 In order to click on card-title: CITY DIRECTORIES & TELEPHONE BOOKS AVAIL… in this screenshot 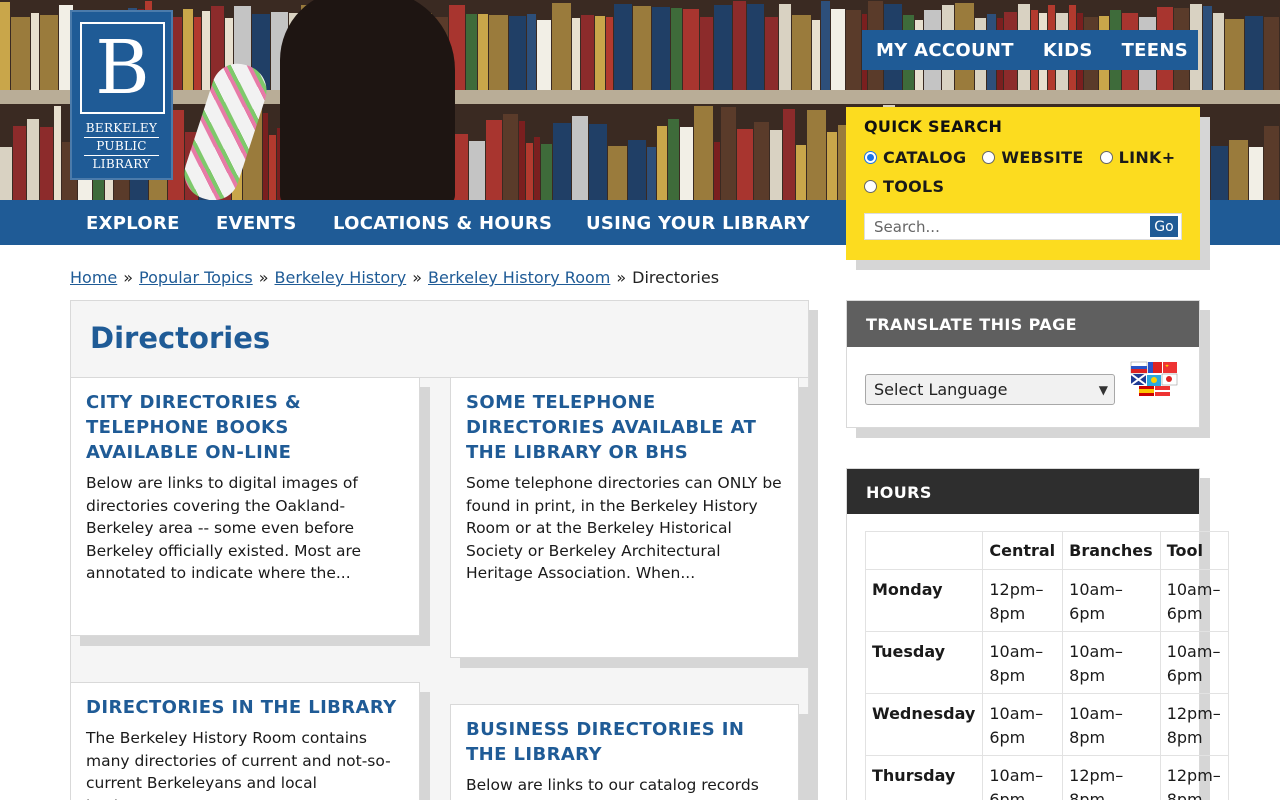, I will do `click(245, 427)`.